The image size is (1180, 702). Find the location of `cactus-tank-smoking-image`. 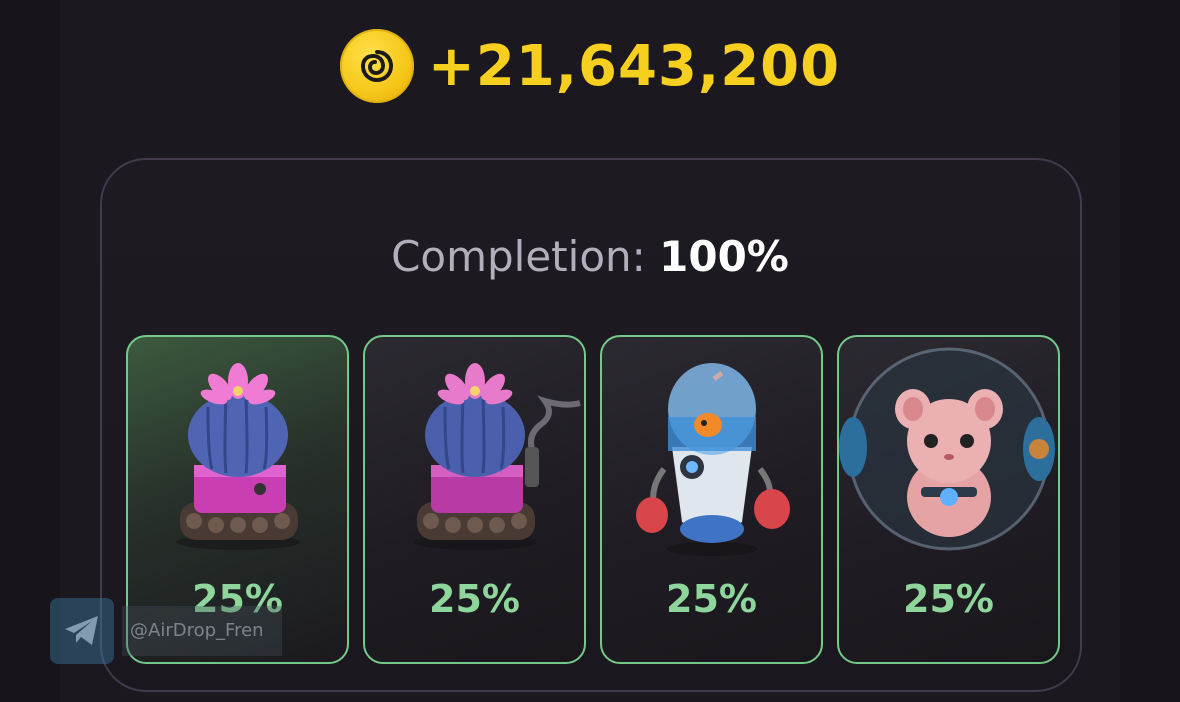

cactus-tank-smoking-image is located at coordinates (497, 456).